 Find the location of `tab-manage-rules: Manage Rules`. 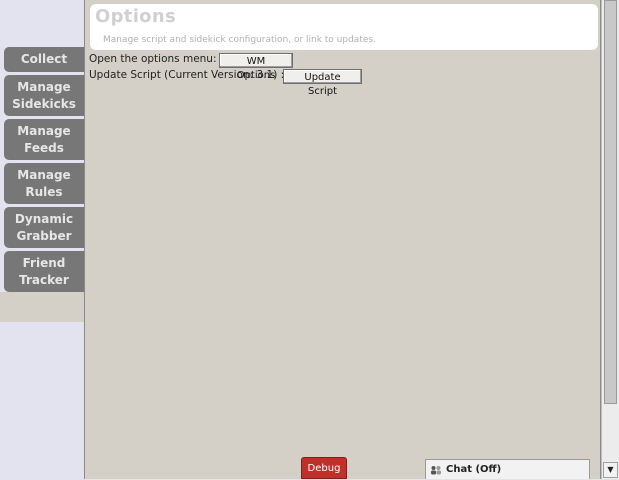

tab-manage-rules: Manage Rules is located at coordinates (44, 183).